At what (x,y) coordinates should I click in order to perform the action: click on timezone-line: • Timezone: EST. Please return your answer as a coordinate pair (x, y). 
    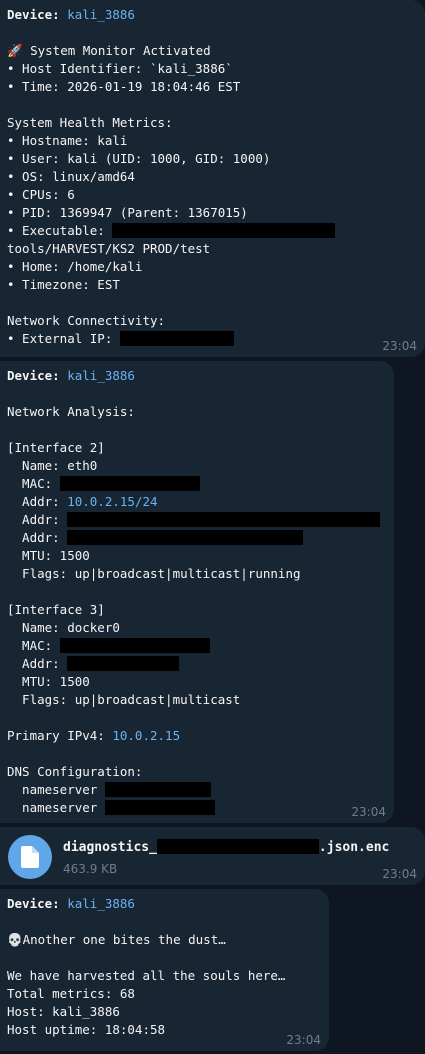
    Looking at the image, I should click on (63, 284).